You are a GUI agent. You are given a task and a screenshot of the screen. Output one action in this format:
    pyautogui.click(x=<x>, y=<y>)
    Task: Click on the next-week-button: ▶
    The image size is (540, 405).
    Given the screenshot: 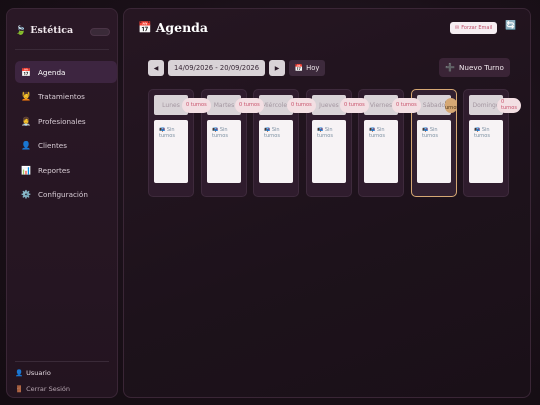 What is the action you would take?
    pyautogui.click(x=277, y=68)
    